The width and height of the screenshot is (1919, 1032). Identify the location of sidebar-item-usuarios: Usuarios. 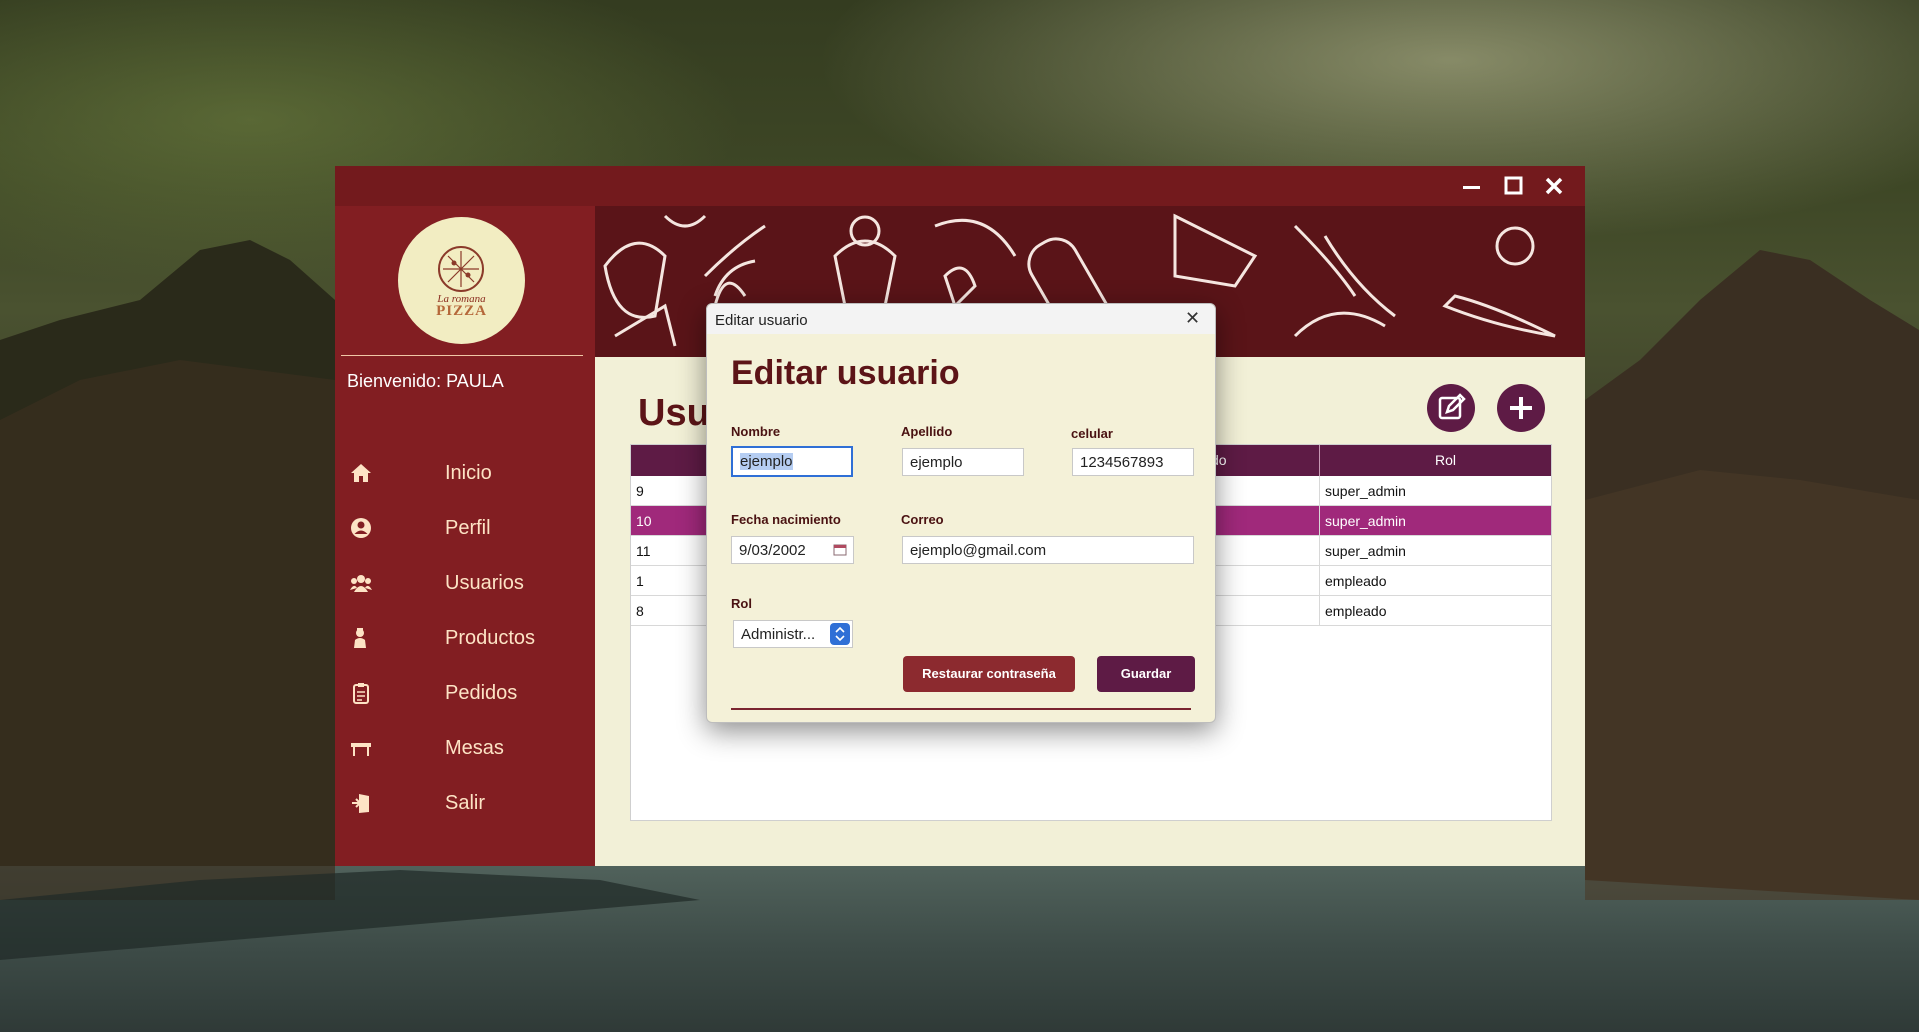
(465, 584).